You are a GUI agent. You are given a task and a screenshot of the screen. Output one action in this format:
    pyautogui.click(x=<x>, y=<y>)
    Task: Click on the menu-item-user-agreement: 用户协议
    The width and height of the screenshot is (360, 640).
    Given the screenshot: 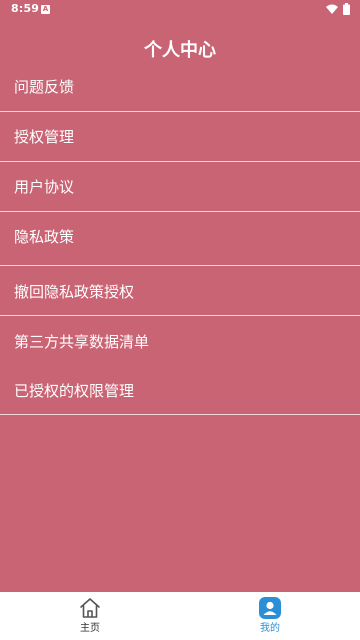 What is the action you would take?
    pyautogui.click(x=180, y=186)
    